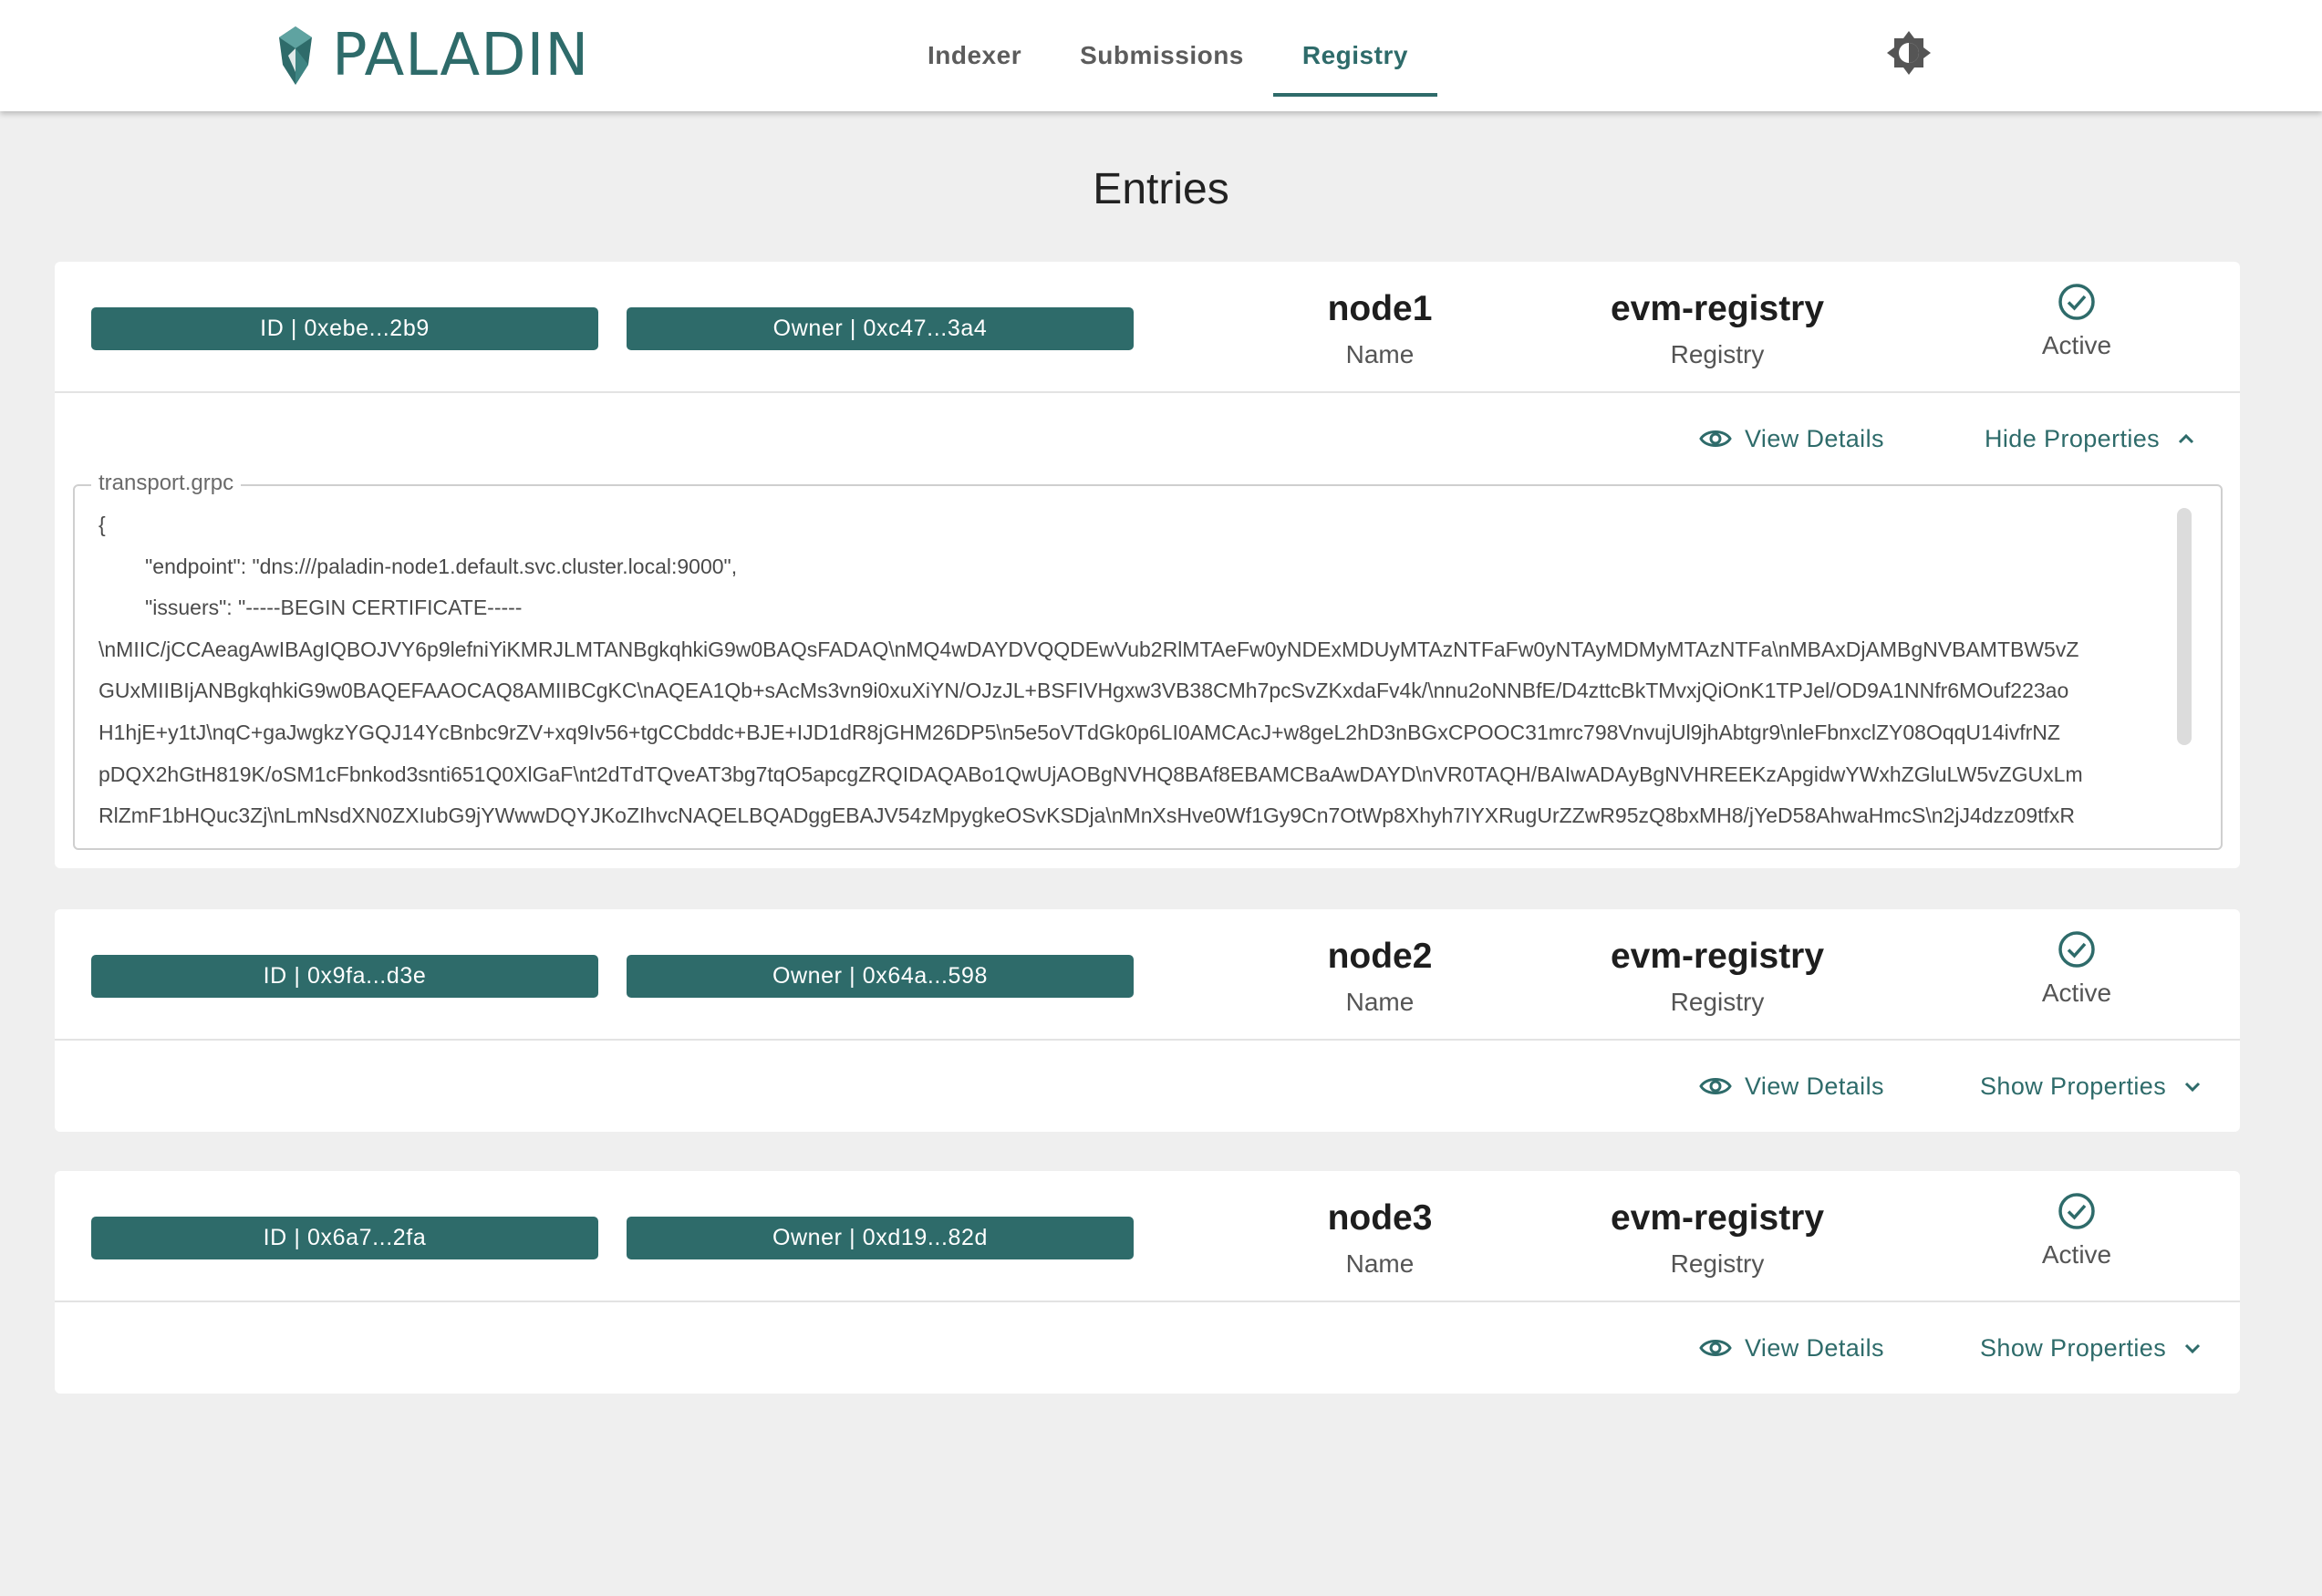  Describe the element at coordinates (974, 56) in the screenshot. I see `tab-indexer: Indexer` at that location.